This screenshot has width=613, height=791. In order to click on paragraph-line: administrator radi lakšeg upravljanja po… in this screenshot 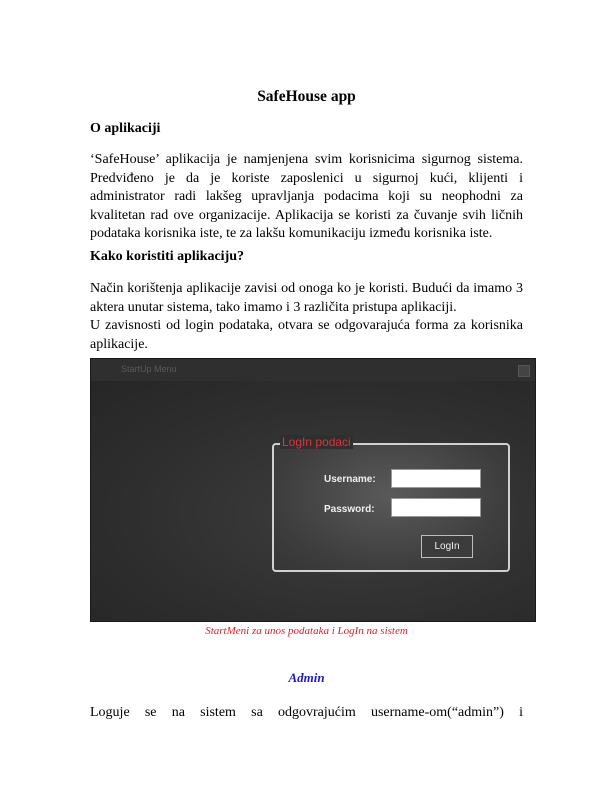, I will do `click(306, 196)`.